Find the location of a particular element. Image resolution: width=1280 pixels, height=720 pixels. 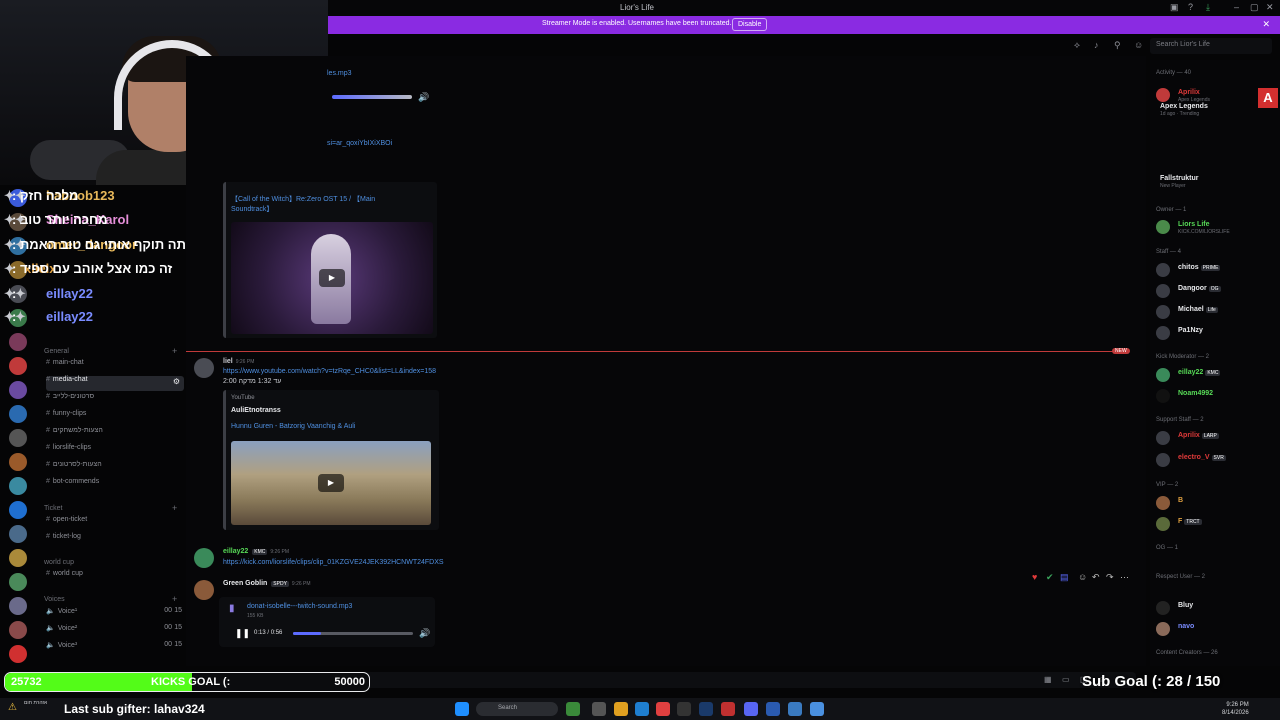

check-reaction-icon: ✔ is located at coordinates (1050, 577).